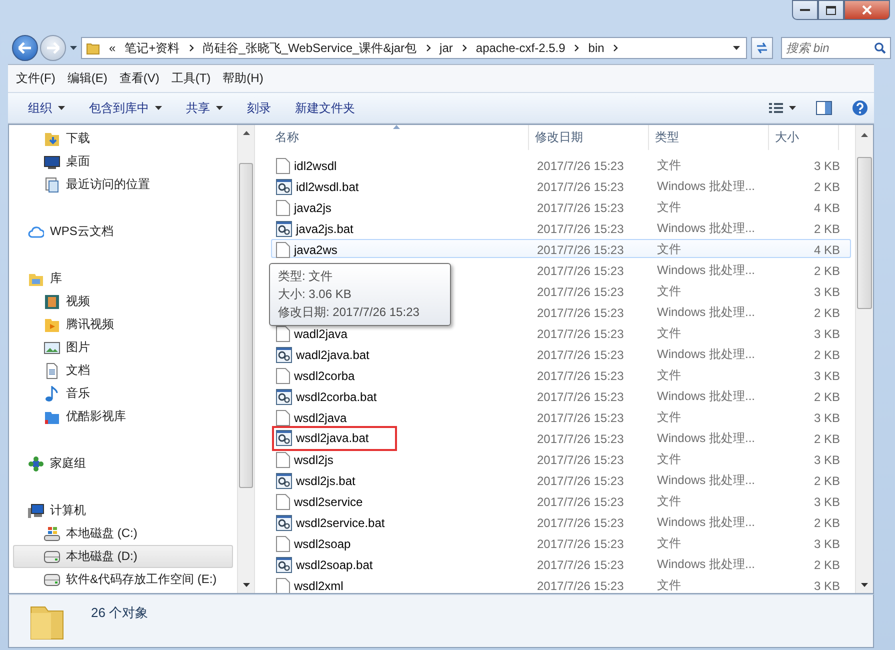 The height and width of the screenshot is (650, 895). I want to click on nav-item: 音乐, so click(123, 393).